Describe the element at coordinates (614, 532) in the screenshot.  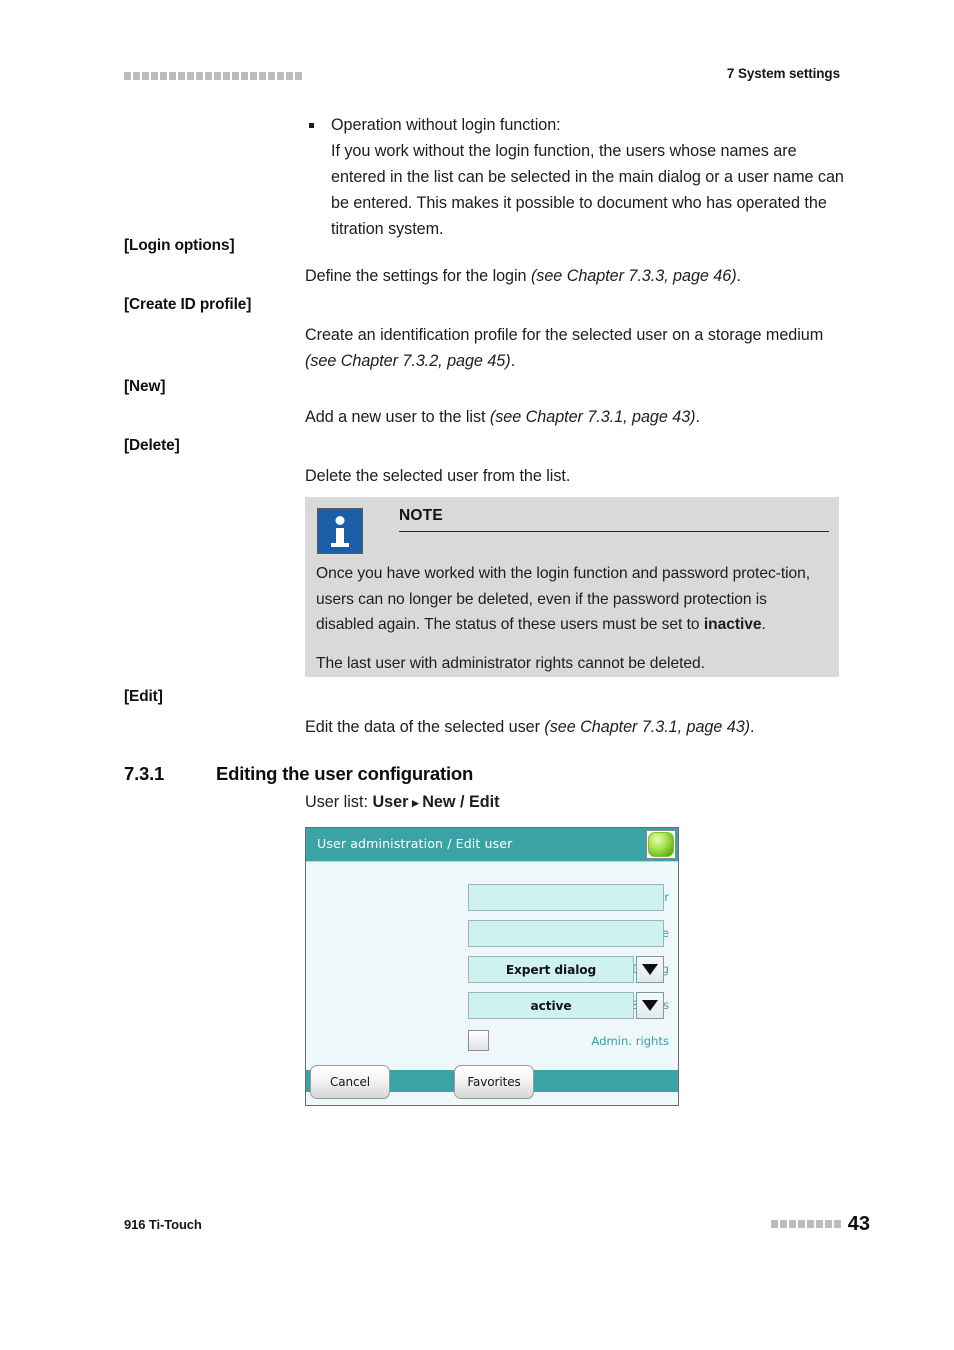
I see `note-divider` at that location.